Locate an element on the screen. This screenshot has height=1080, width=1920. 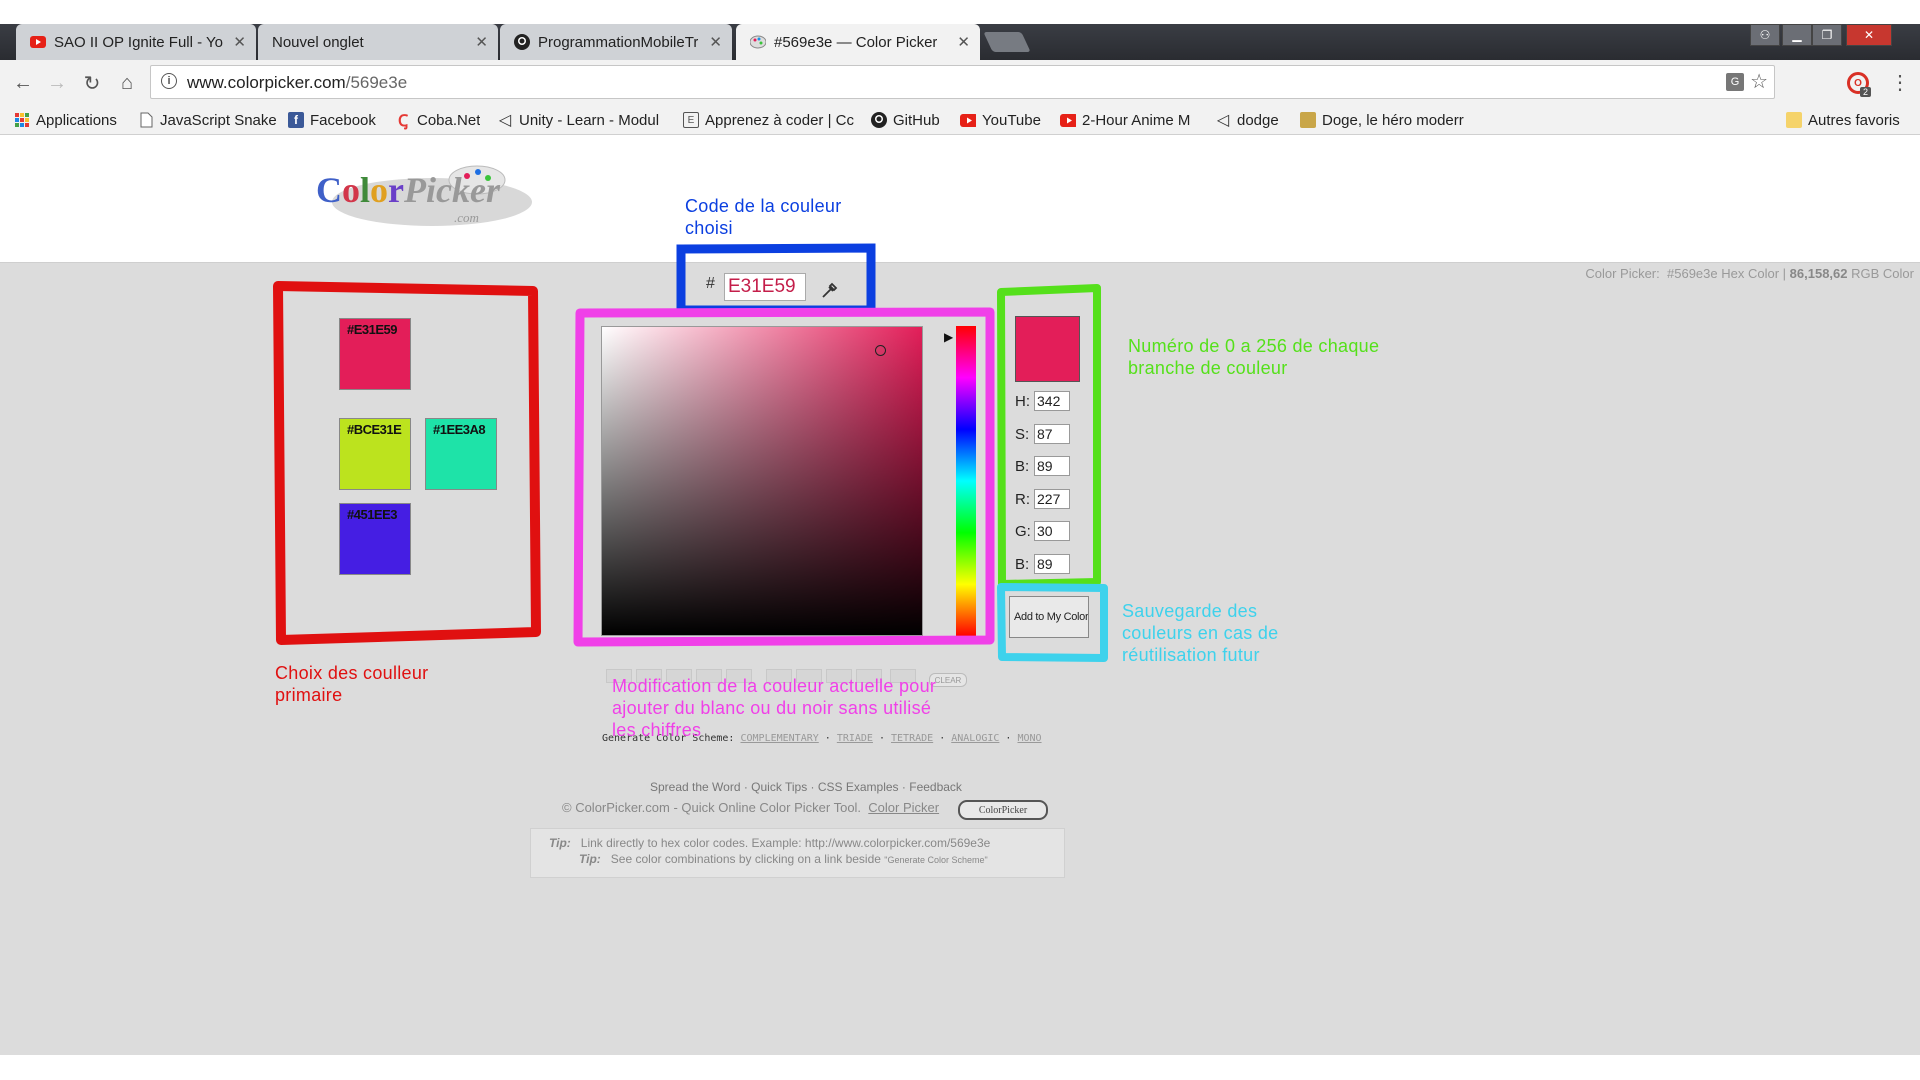
bookmark-unity: ◁ Unity - Learn - Modul is located at coordinates (582, 120).